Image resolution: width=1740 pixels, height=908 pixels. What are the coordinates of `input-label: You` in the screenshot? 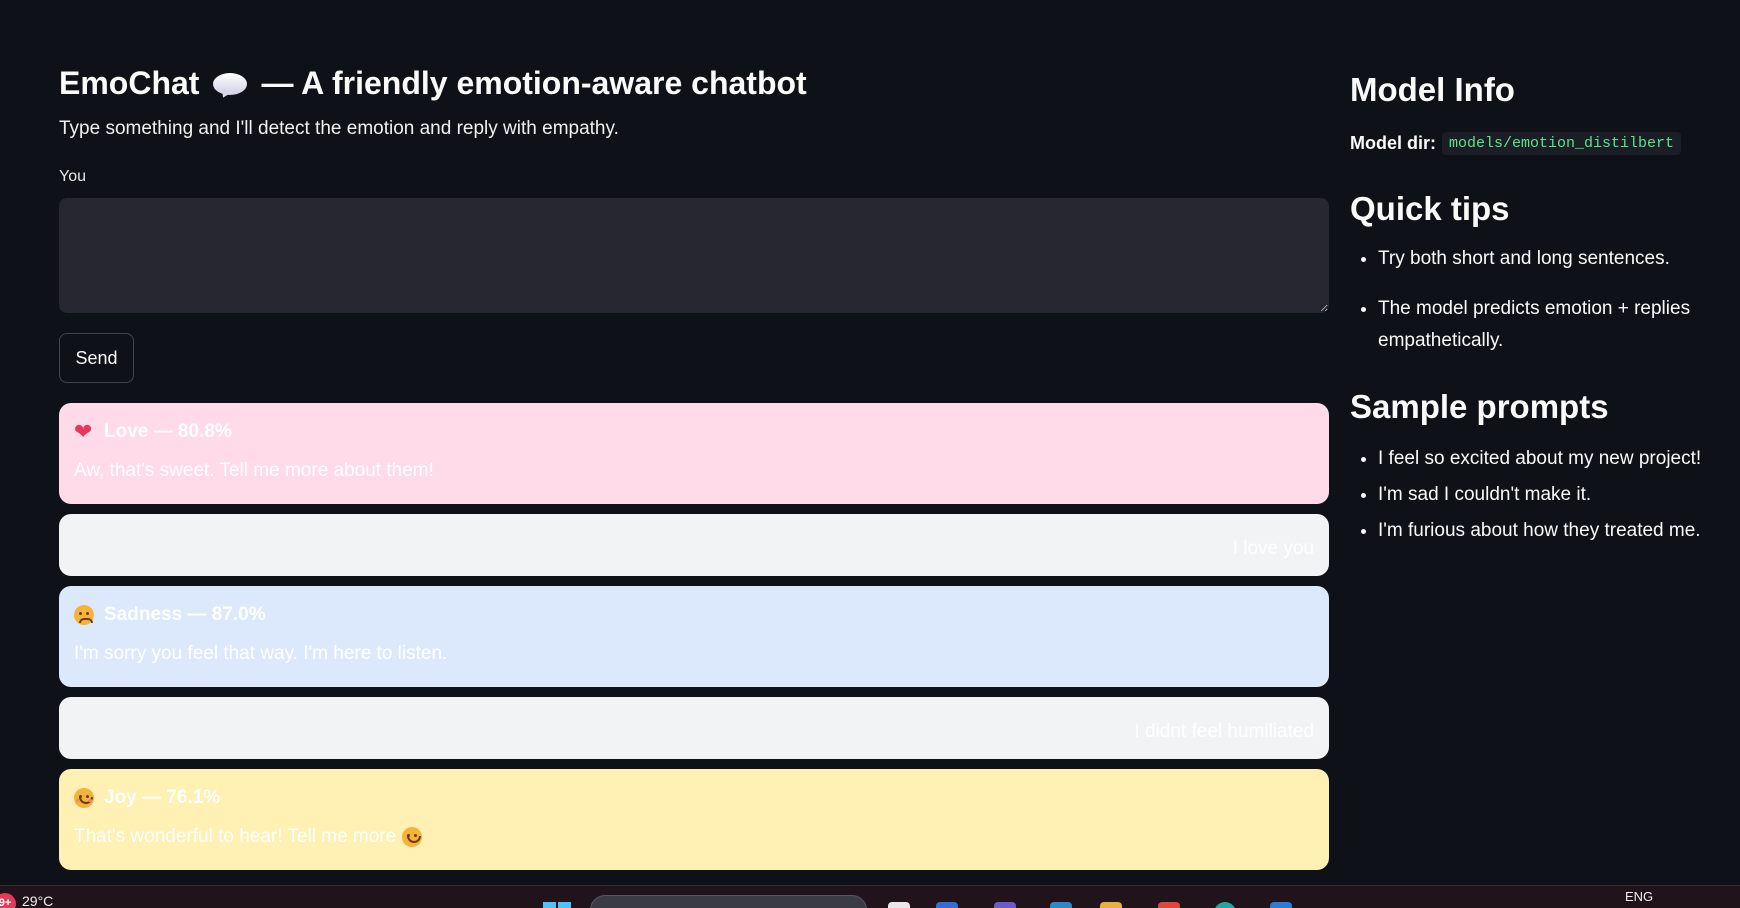 It's located at (72, 176).